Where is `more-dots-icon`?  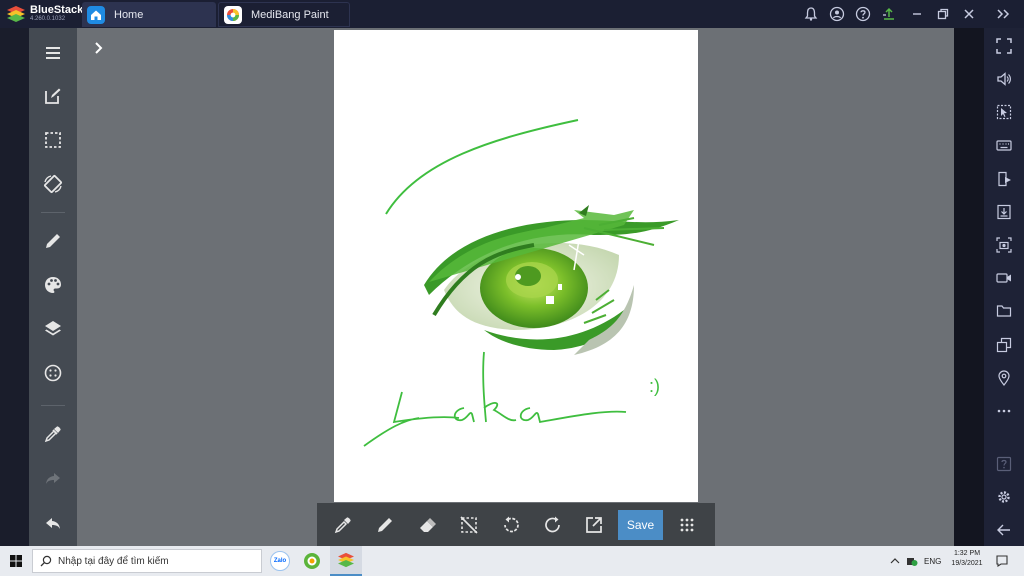
more-dots-icon is located at coordinates (1004, 411).